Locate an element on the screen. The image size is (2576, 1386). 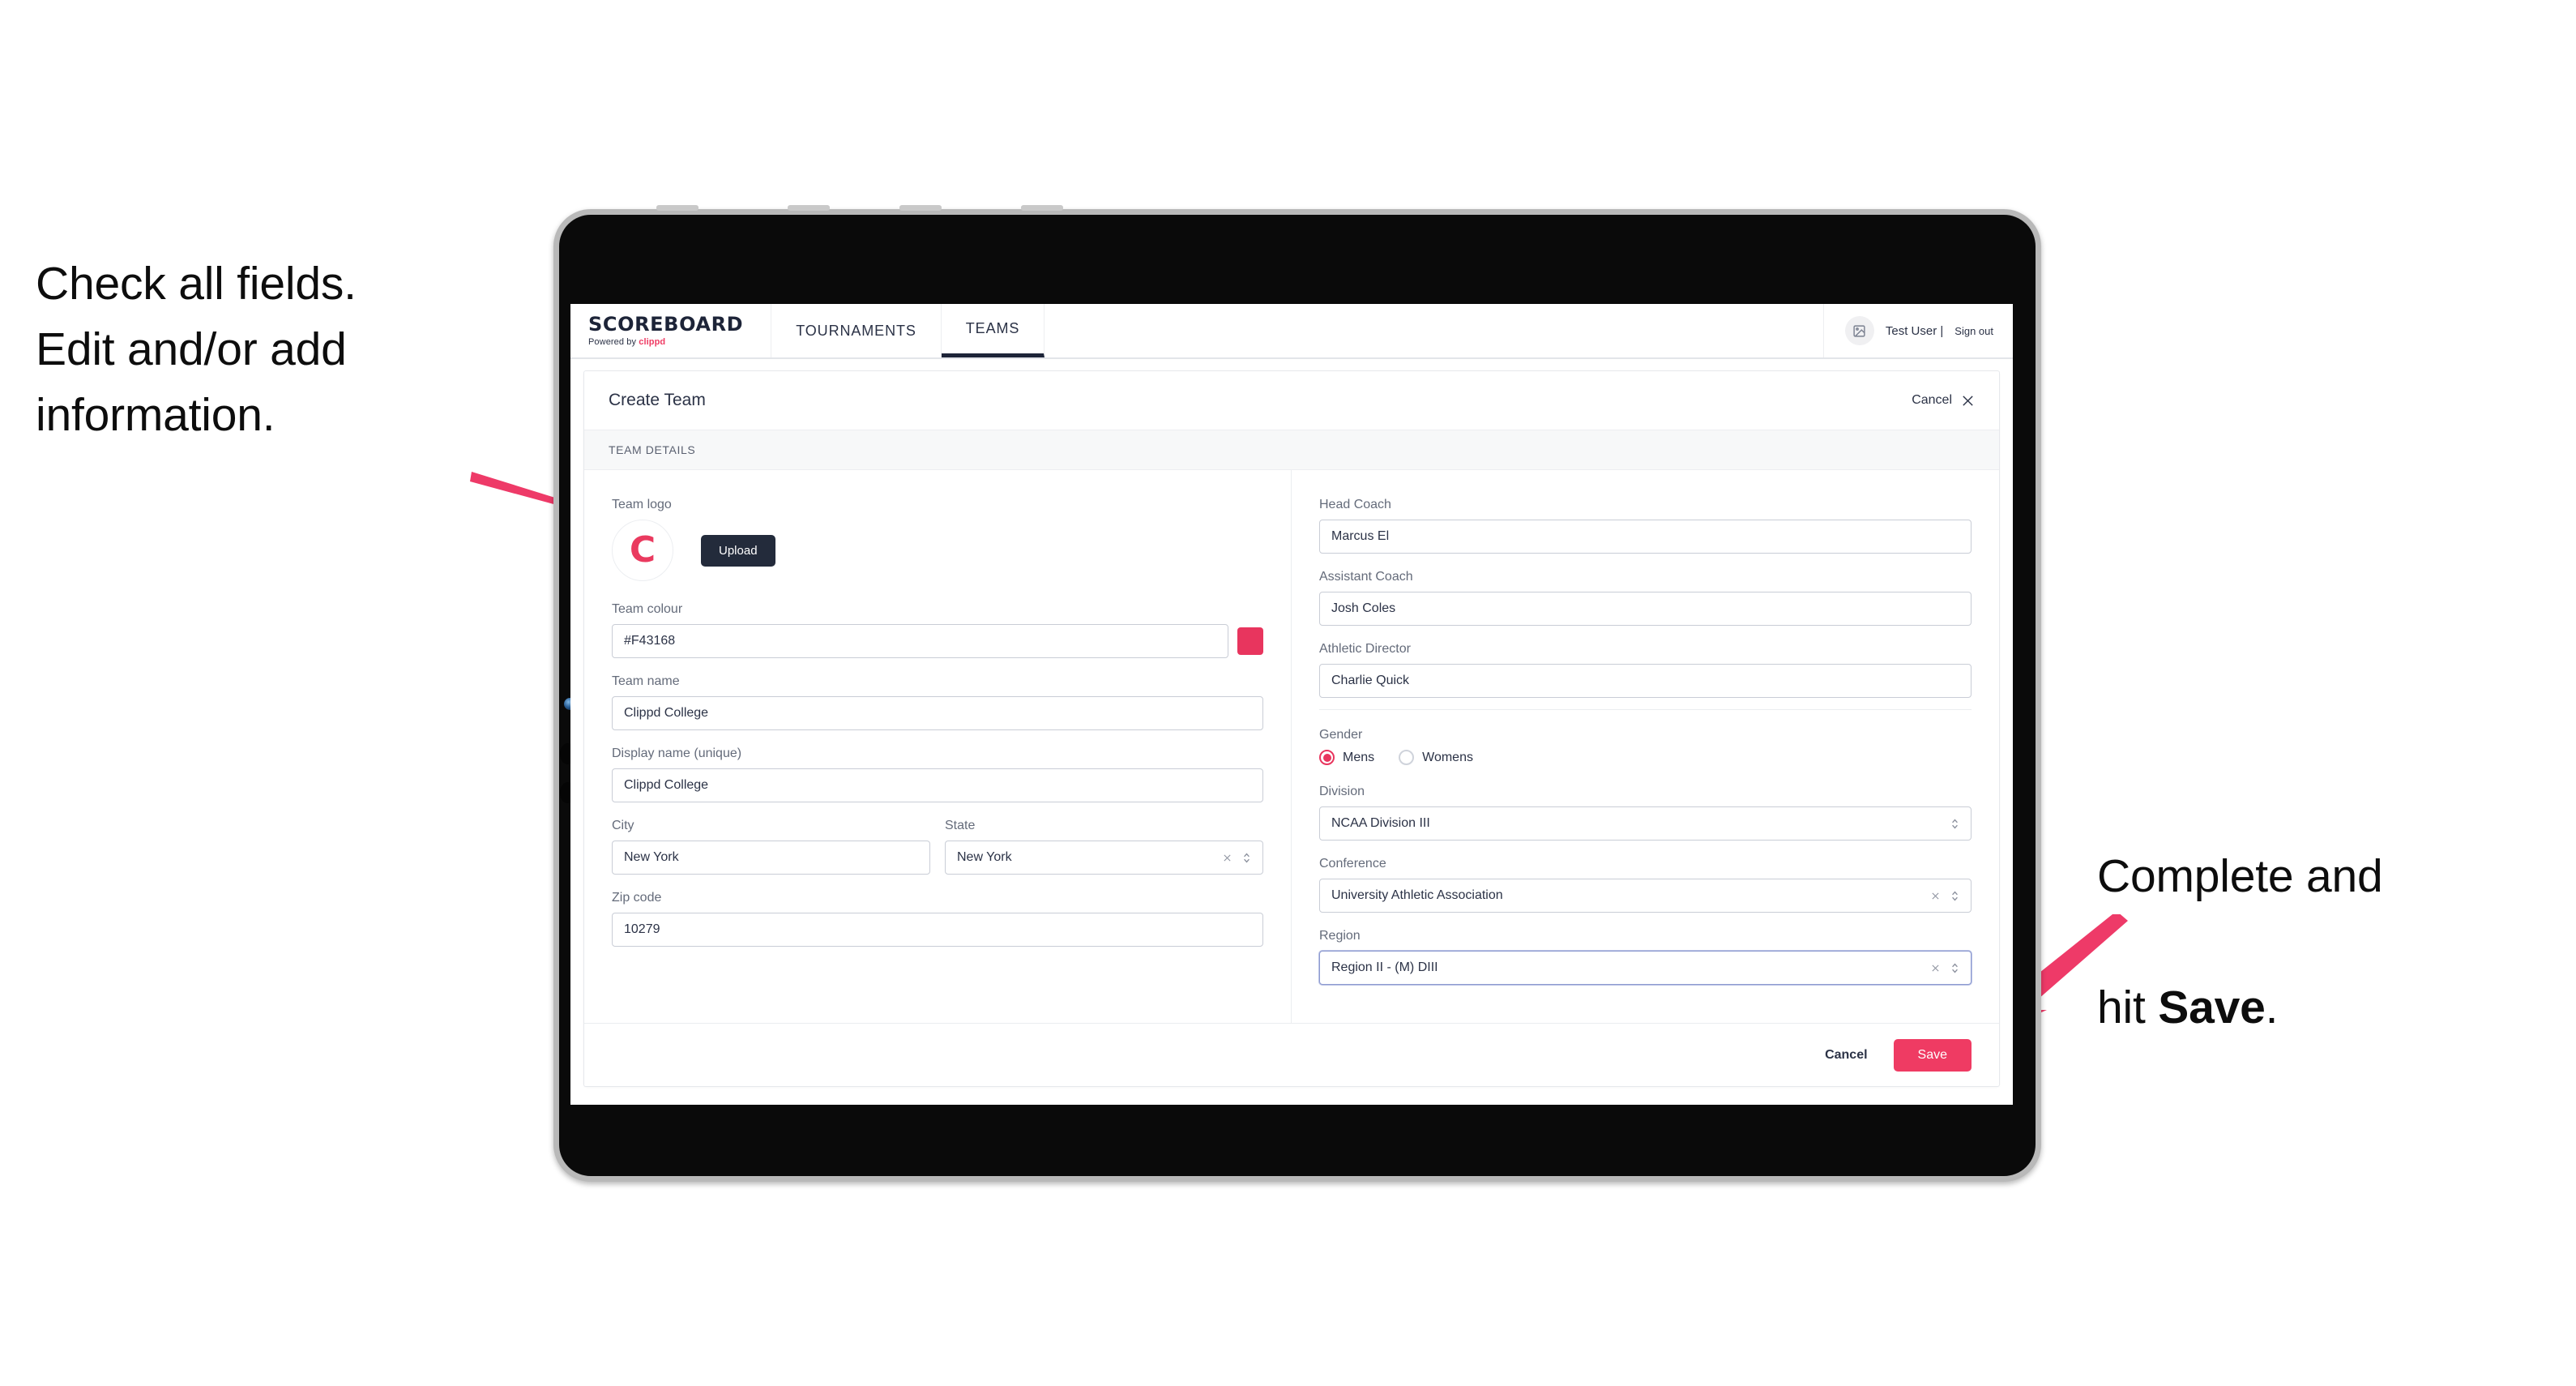
city-input: New York is located at coordinates (771, 858).